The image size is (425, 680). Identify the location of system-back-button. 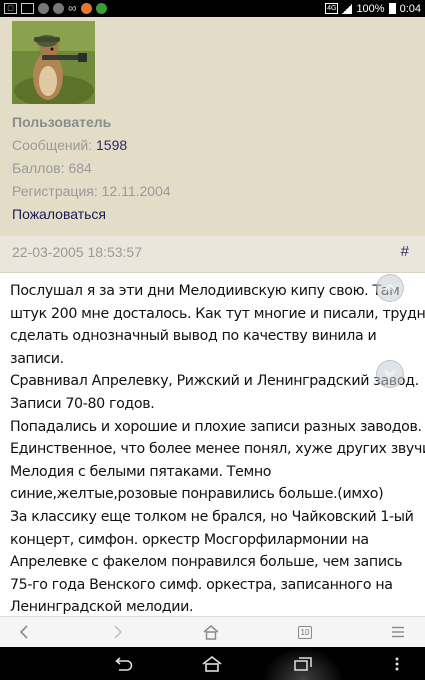
(123, 663).